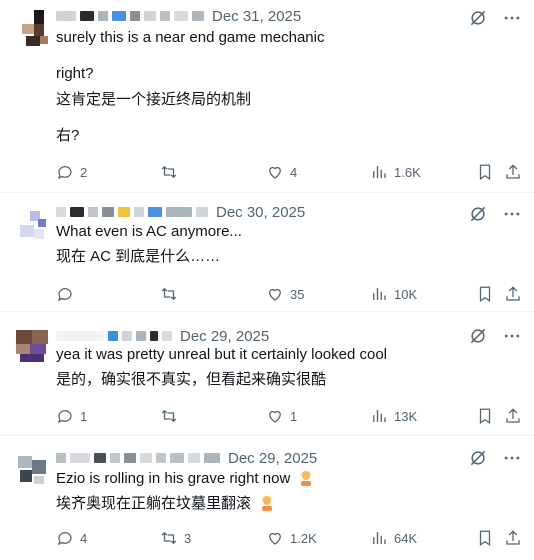  Describe the element at coordinates (178, 16) in the screenshot. I see `post-header: Dec 31, 2025` at that location.